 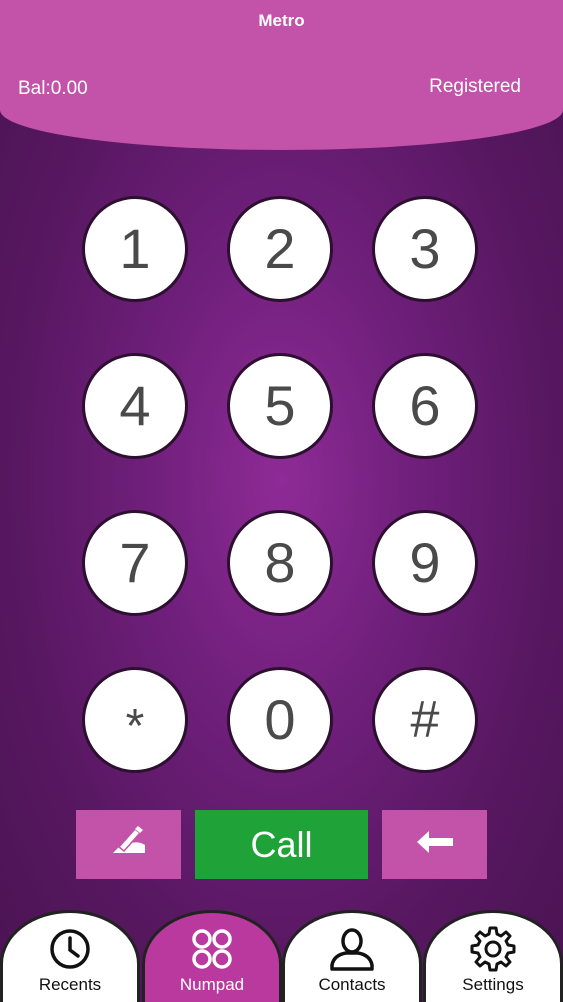 I want to click on key-3: 3, so click(x=425, y=249).